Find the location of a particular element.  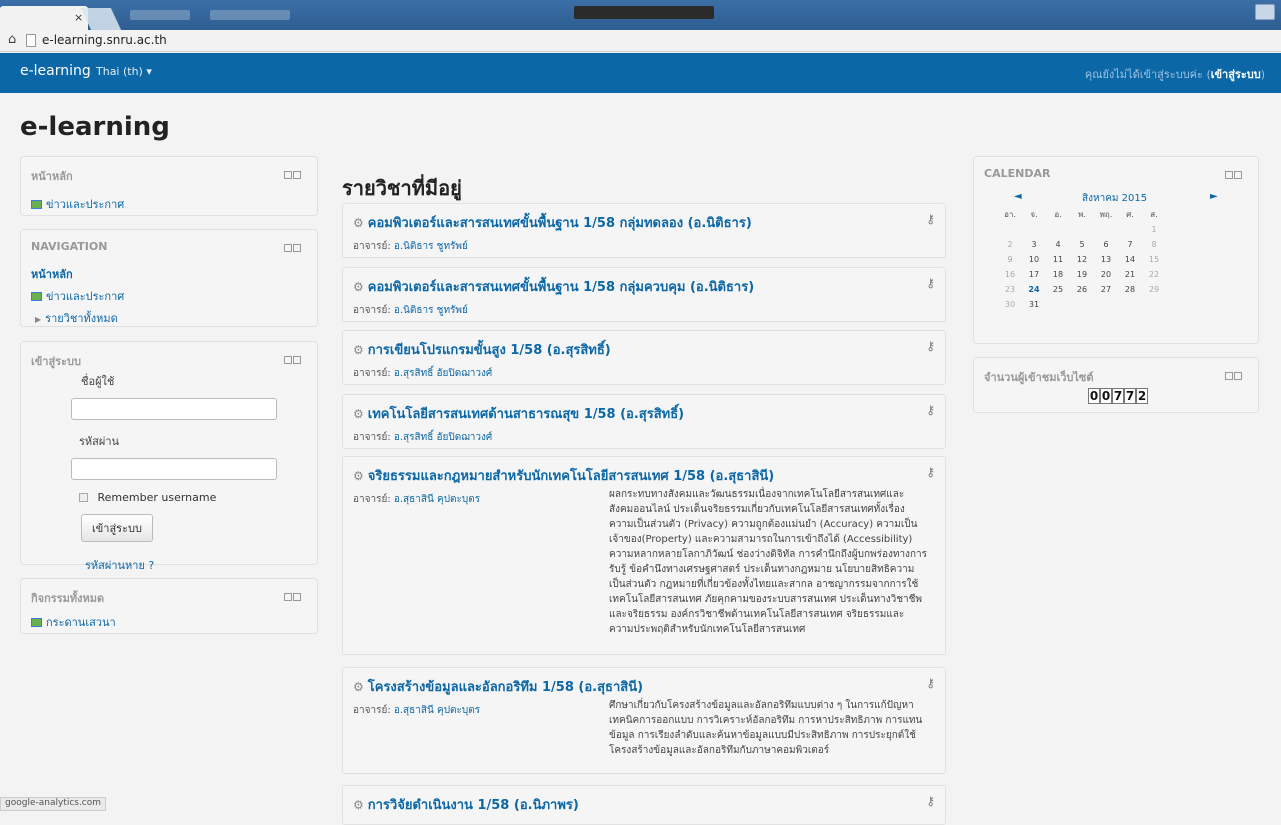

expand-arrow-icon: ▶ is located at coordinates (38, 319).